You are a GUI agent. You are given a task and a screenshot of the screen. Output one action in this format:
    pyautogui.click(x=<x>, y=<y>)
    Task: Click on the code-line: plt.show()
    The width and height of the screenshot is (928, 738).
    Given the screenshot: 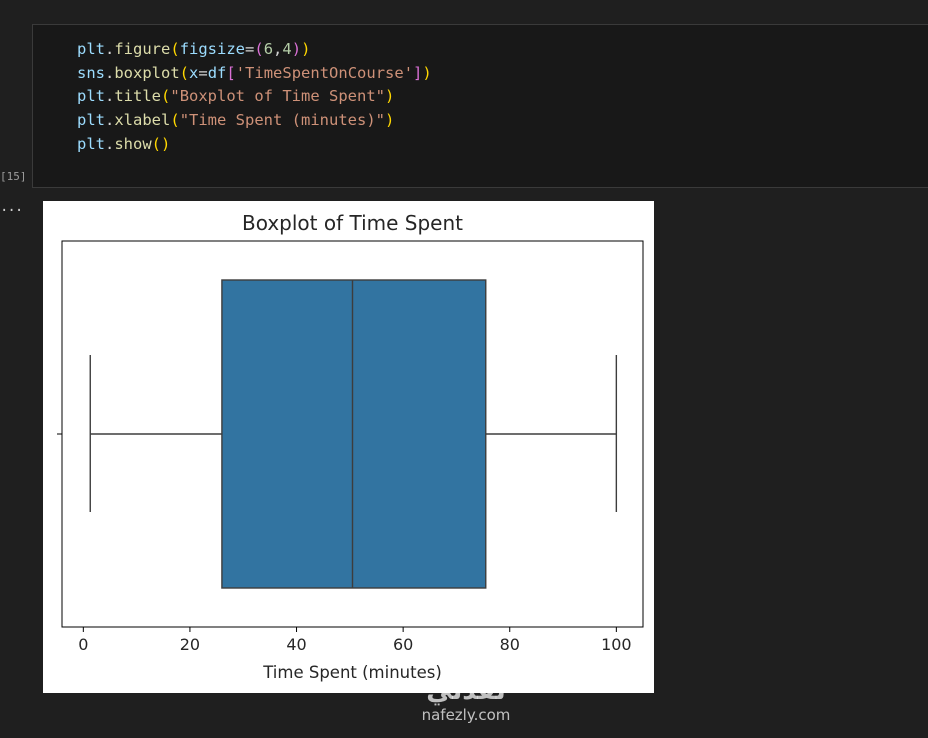 What is the action you would take?
    pyautogui.click(x=124, y=143)
    